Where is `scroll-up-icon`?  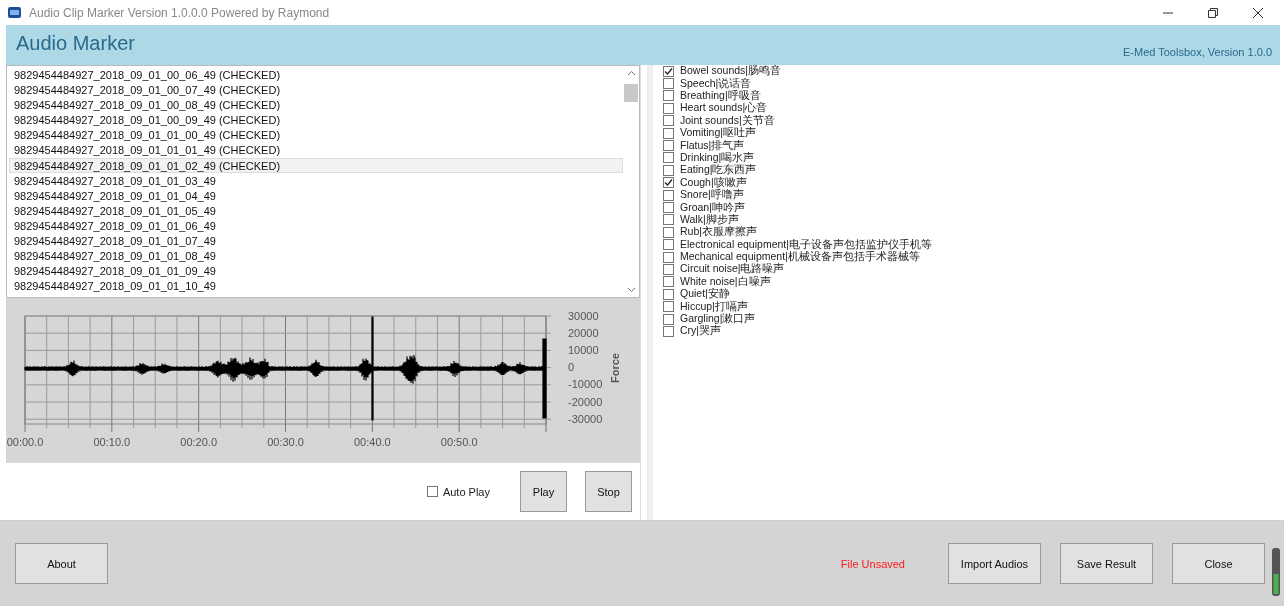 scroll-up-icon is located at coordinates (631, 73).